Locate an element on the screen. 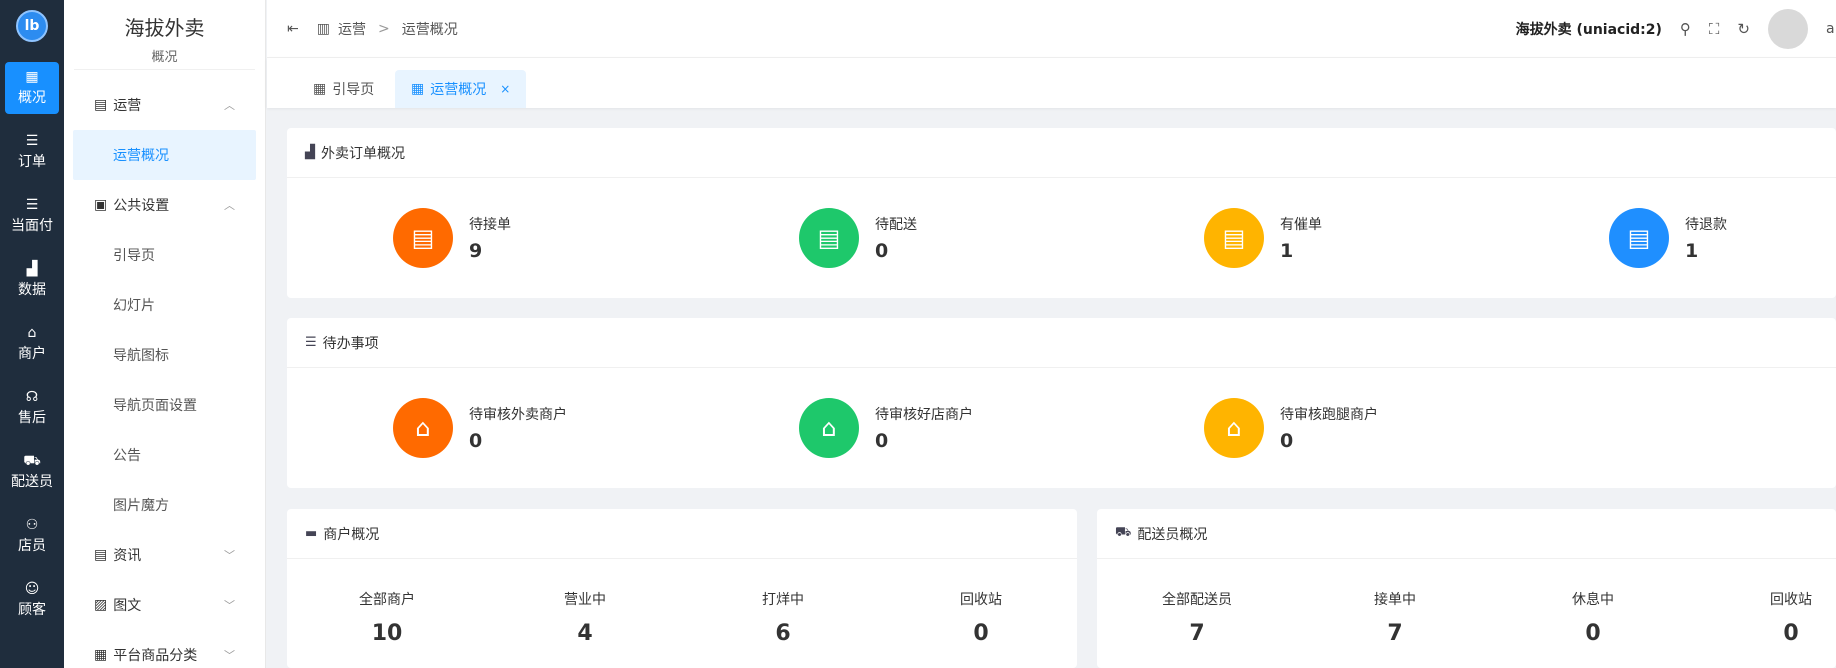  group-label: 图文 is located at coordinates (127, 606).